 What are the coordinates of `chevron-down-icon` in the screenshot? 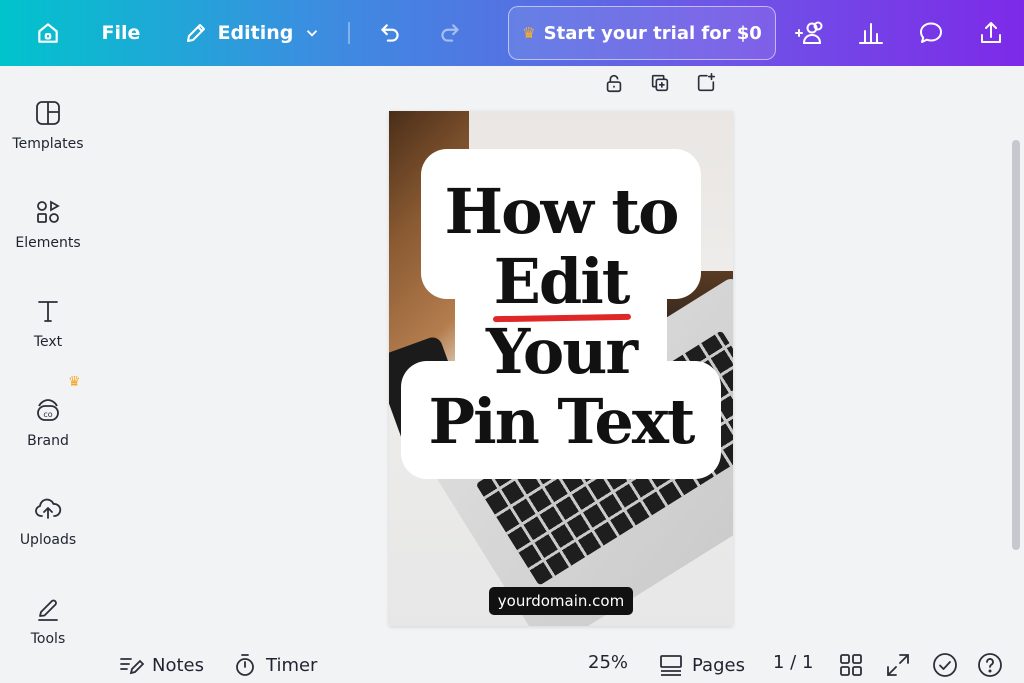 It's located at (312, 33).